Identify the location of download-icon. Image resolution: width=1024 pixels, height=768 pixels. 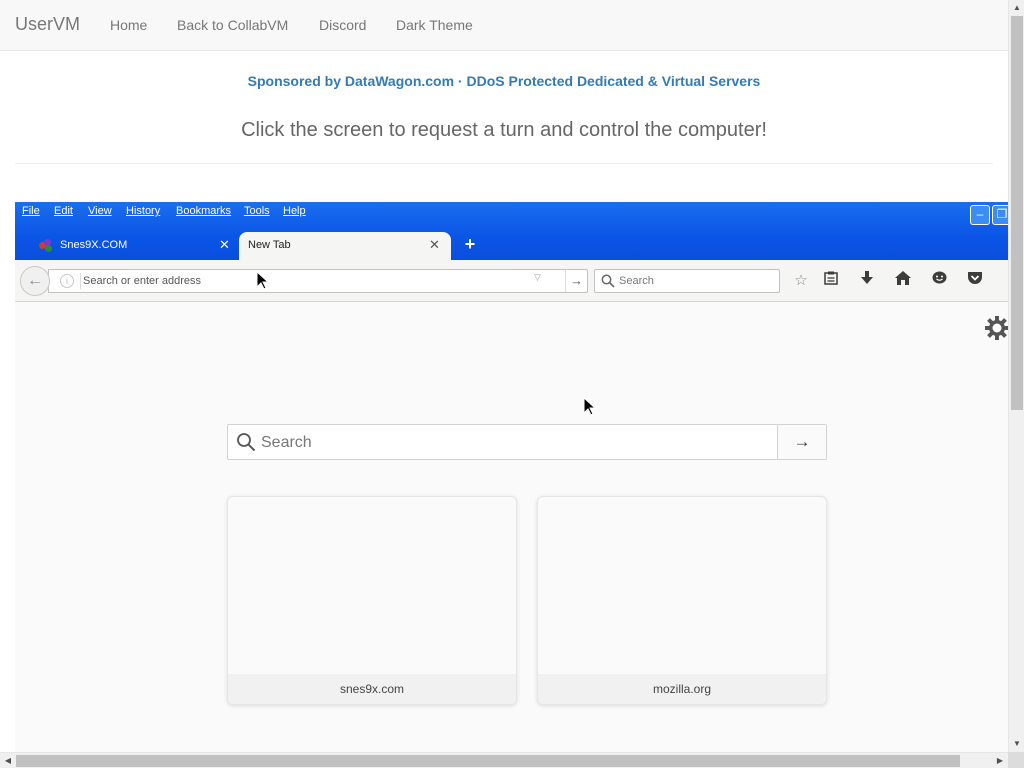
(867, 281).